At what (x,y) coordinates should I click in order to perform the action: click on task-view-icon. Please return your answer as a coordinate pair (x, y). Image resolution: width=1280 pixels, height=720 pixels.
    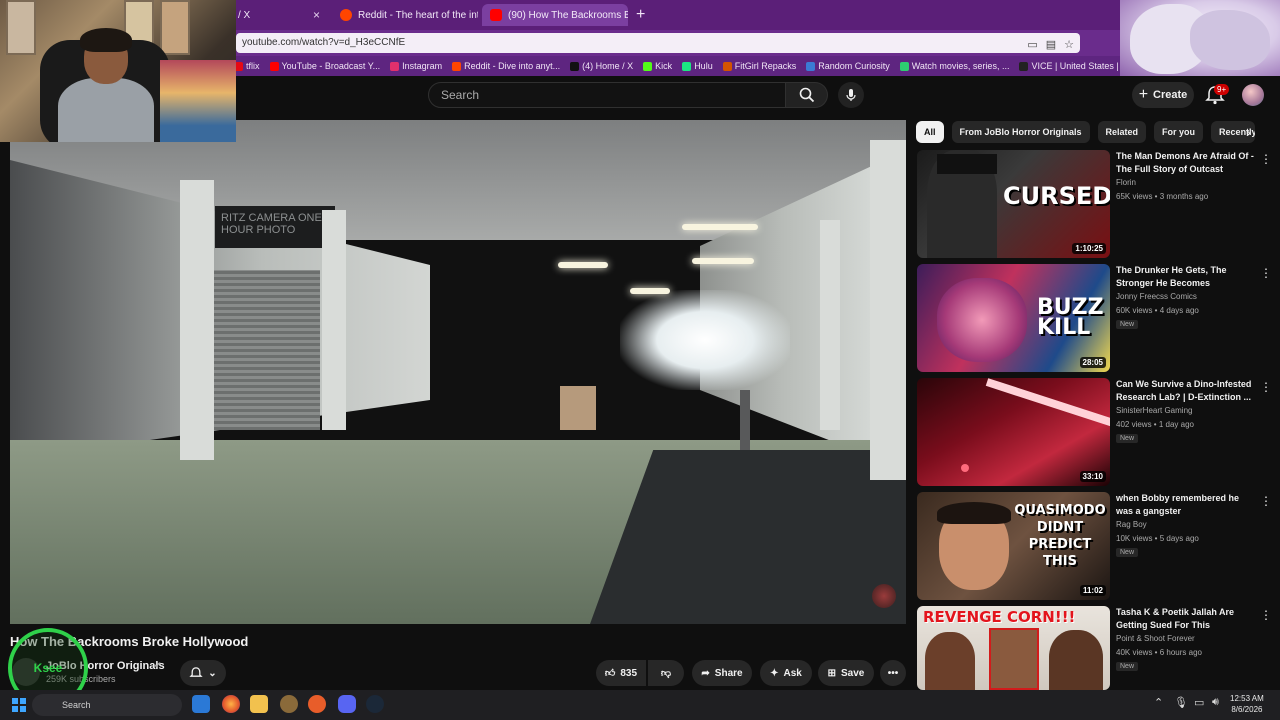
    Looking at the image, I should click on (201, 704).